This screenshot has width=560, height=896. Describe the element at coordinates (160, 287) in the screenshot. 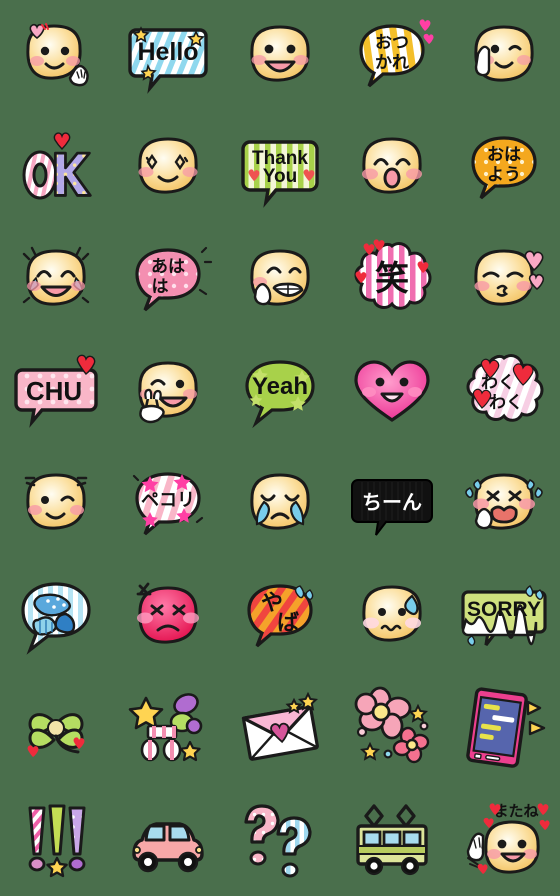

I see `ahaha-line2: は` at that location.